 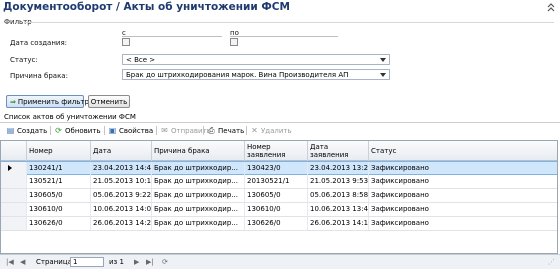 I want to click on table-cell: 26.06.2013 14:16, so click(x=338, y=223).